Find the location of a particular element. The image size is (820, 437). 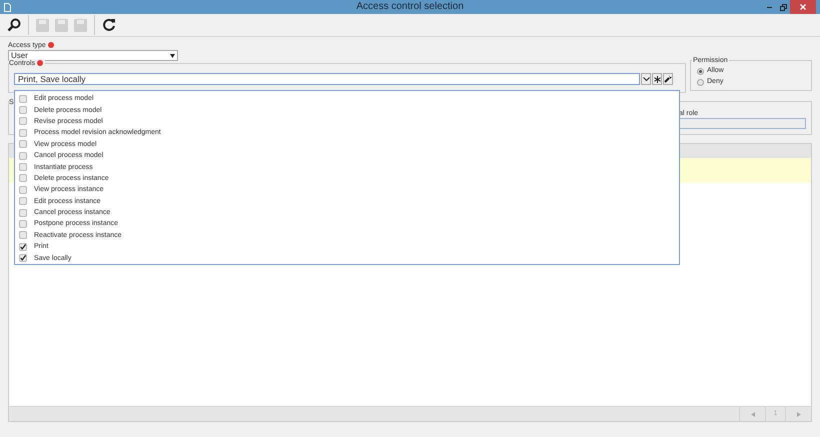

refresh-icon is located at coordinates (109, 25).